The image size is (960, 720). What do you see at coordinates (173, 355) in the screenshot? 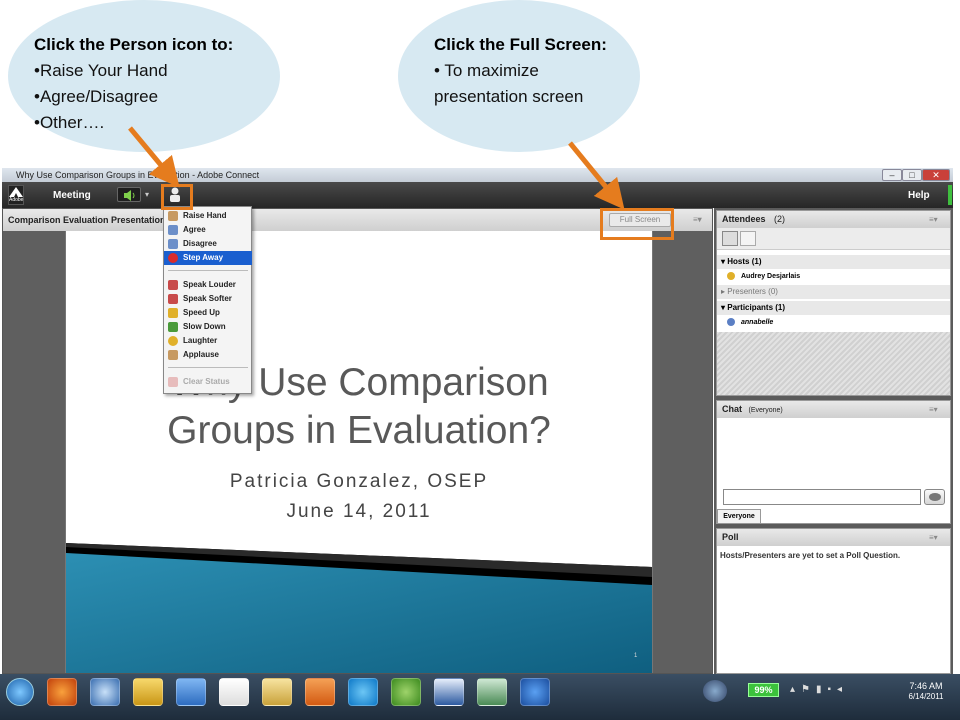
I see `applause-icon` at bounding box center [173, 355].